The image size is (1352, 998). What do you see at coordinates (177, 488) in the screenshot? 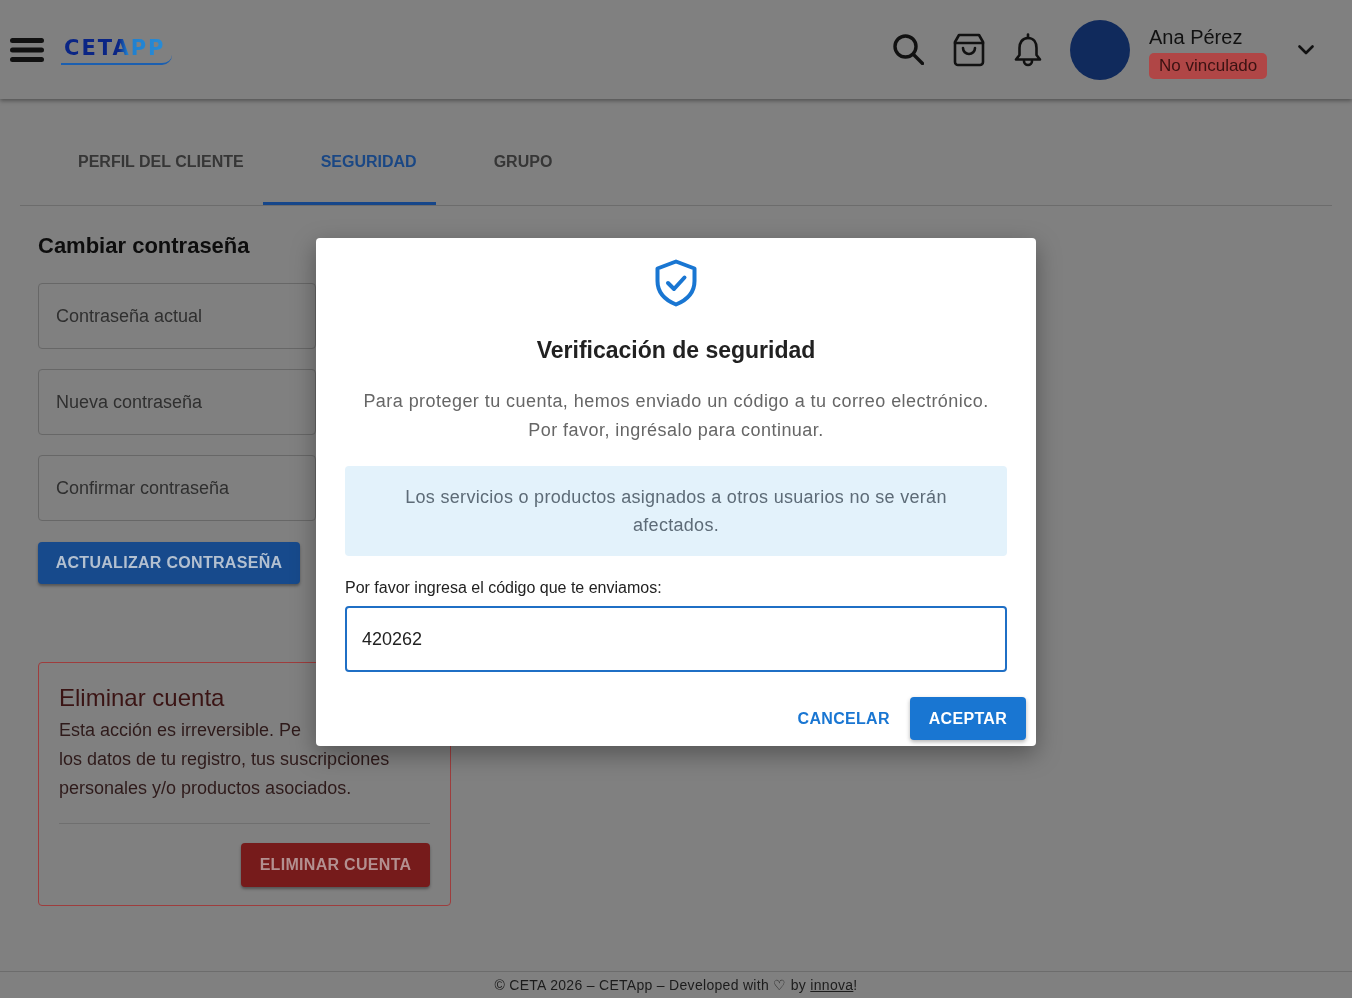
I see `password-field: Confirmar contraseña` at bounding box center [177, 488].